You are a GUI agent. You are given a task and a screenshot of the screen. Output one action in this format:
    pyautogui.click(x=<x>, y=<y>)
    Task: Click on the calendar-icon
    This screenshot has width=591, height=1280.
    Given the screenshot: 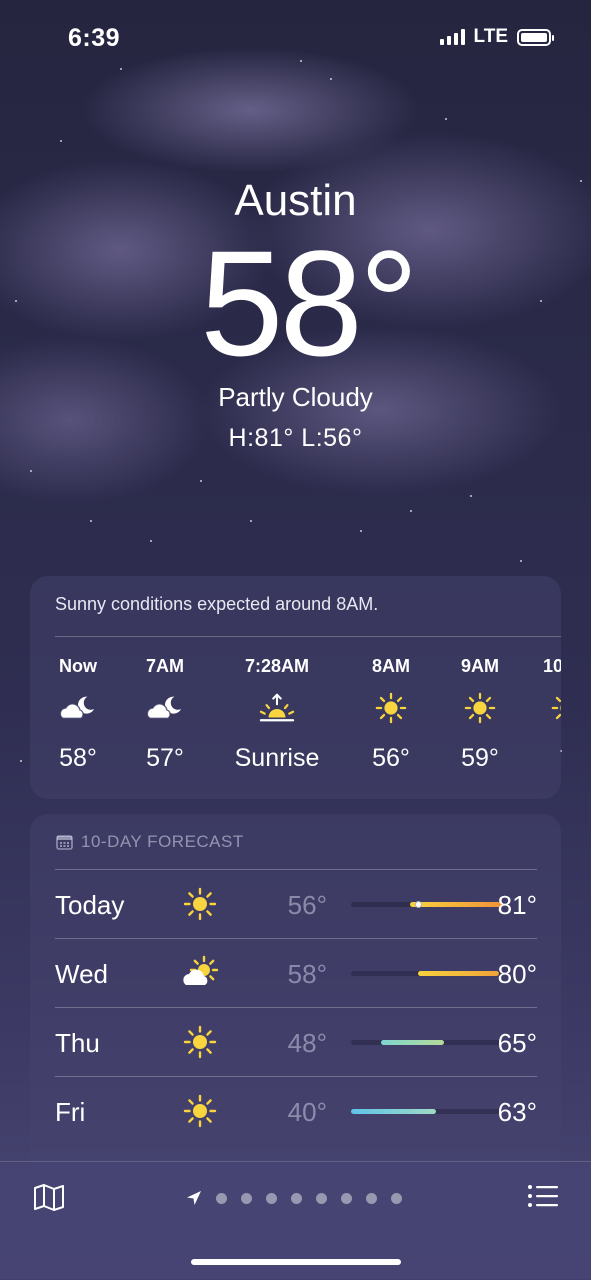 What is the action you would take?
    pyautogui.click(x=64, y=842)
    